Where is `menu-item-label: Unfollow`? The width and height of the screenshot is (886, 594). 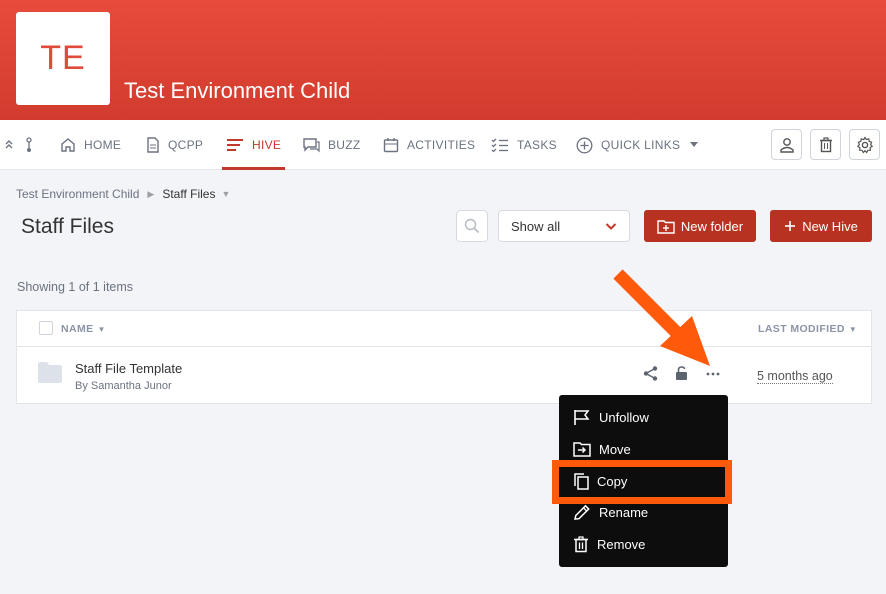 menu-item-label: Unfollow is located at coordinates (624, 417).